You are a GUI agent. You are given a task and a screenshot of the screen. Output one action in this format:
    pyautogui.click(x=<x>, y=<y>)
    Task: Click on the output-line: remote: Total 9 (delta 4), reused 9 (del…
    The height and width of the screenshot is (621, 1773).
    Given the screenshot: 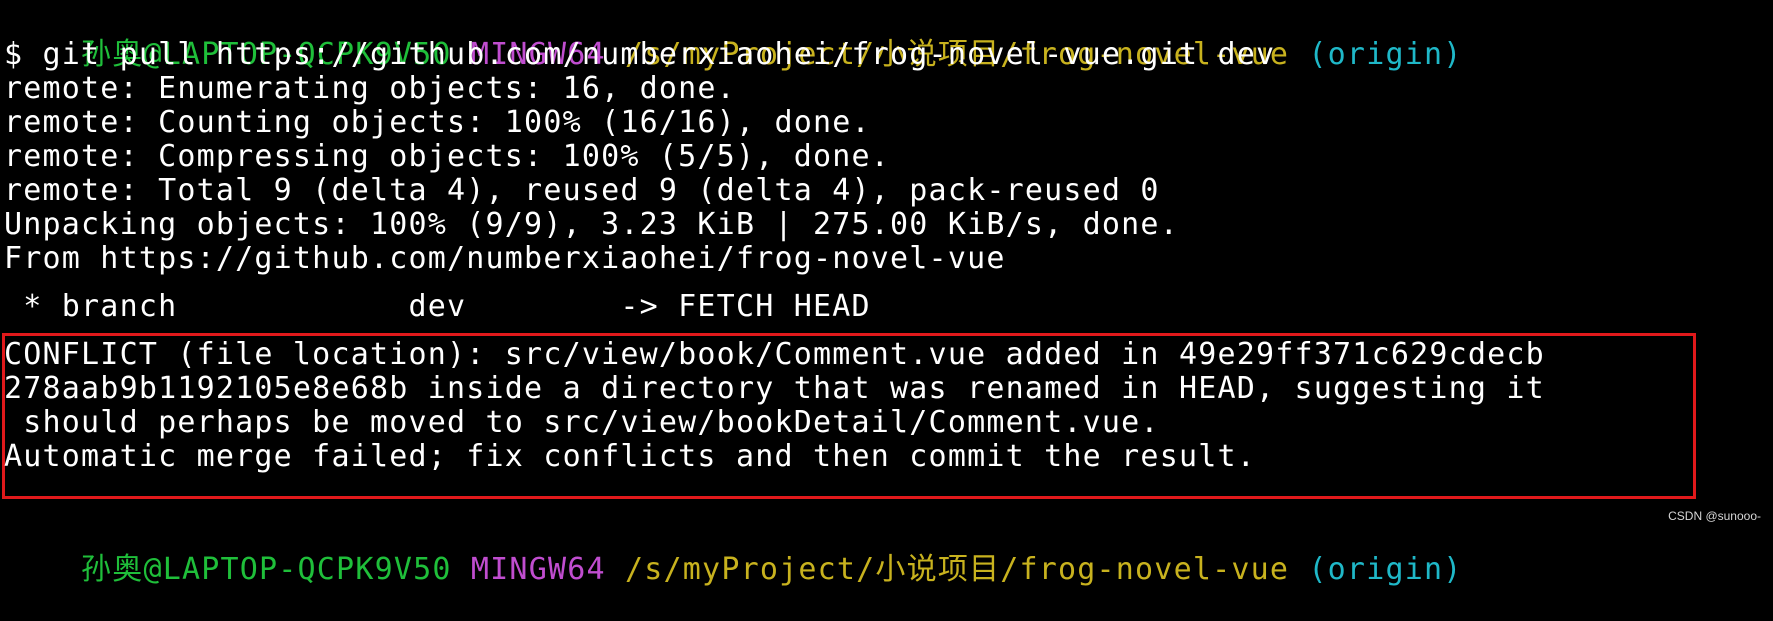 What is the action you would take?
    pyautogui.click(x=582, y=190)
    